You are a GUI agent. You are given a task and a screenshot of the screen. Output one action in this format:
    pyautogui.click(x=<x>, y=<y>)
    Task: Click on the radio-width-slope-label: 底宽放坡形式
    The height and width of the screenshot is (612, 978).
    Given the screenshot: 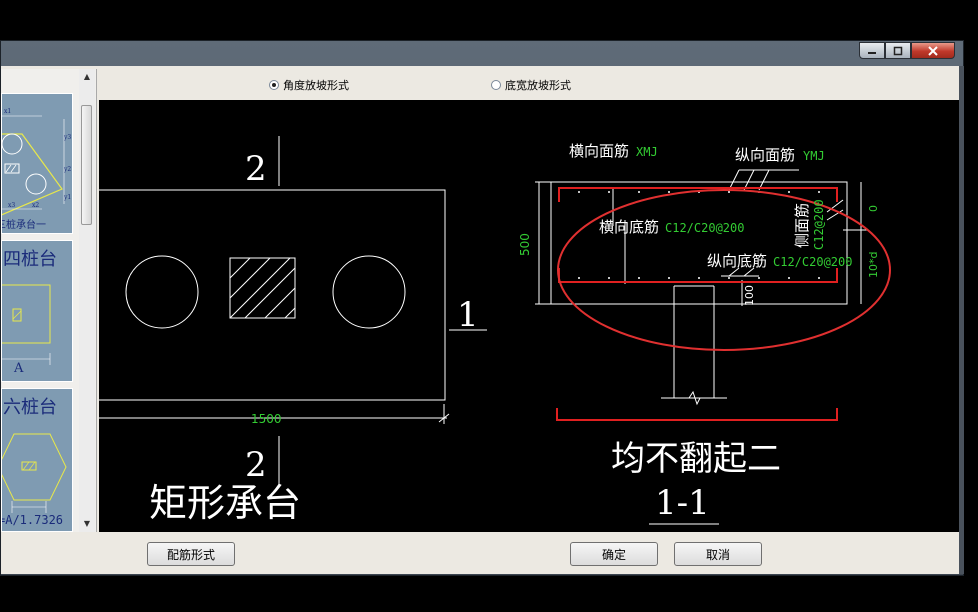 What is the action you would take?
    pyautogui.click(x=538, y=85)
    